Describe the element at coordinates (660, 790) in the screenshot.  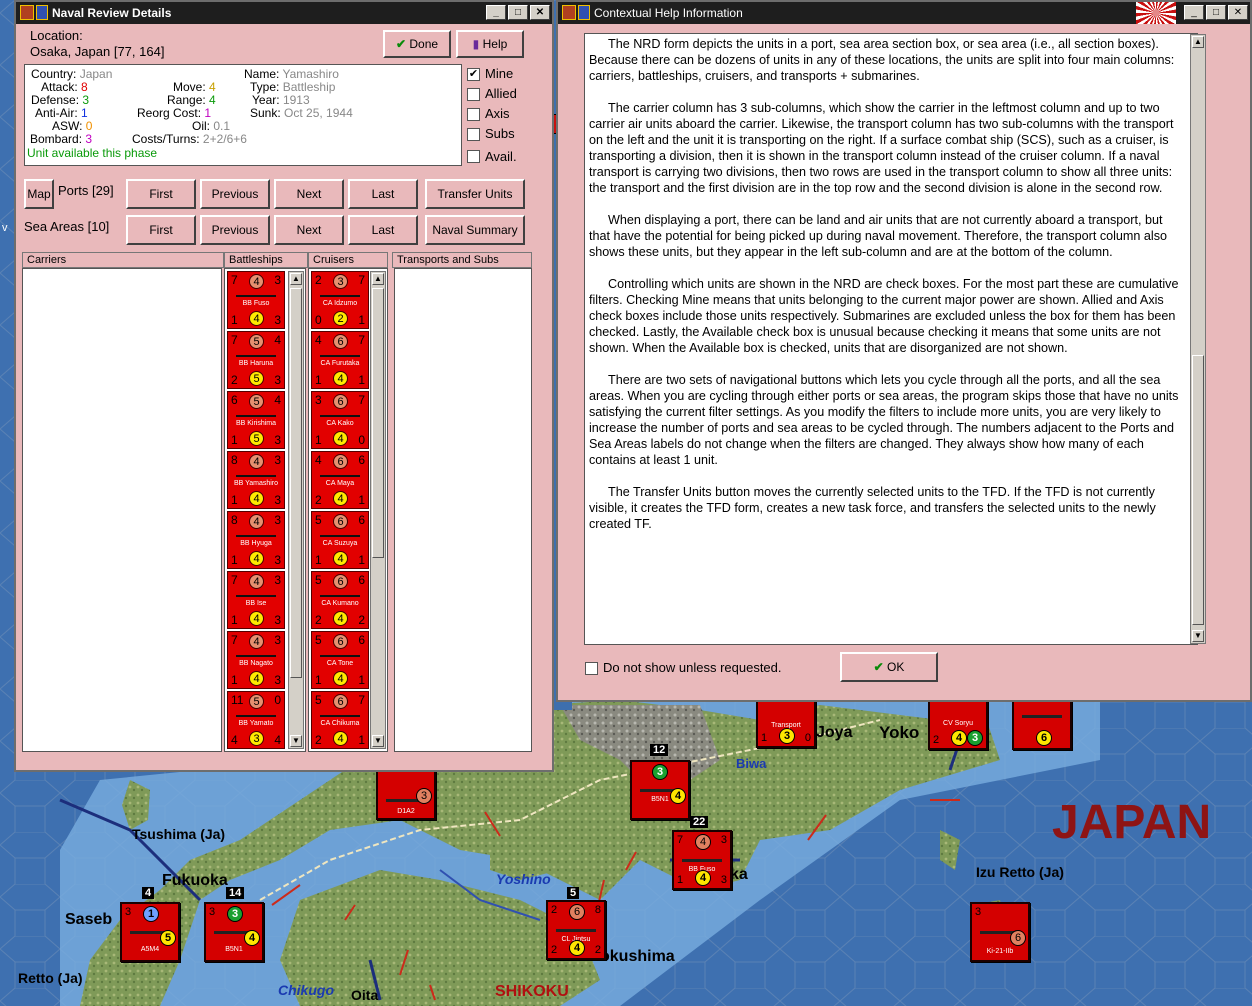
I see `unit-counter-b5n1: 3 B5N1 4` at that location.